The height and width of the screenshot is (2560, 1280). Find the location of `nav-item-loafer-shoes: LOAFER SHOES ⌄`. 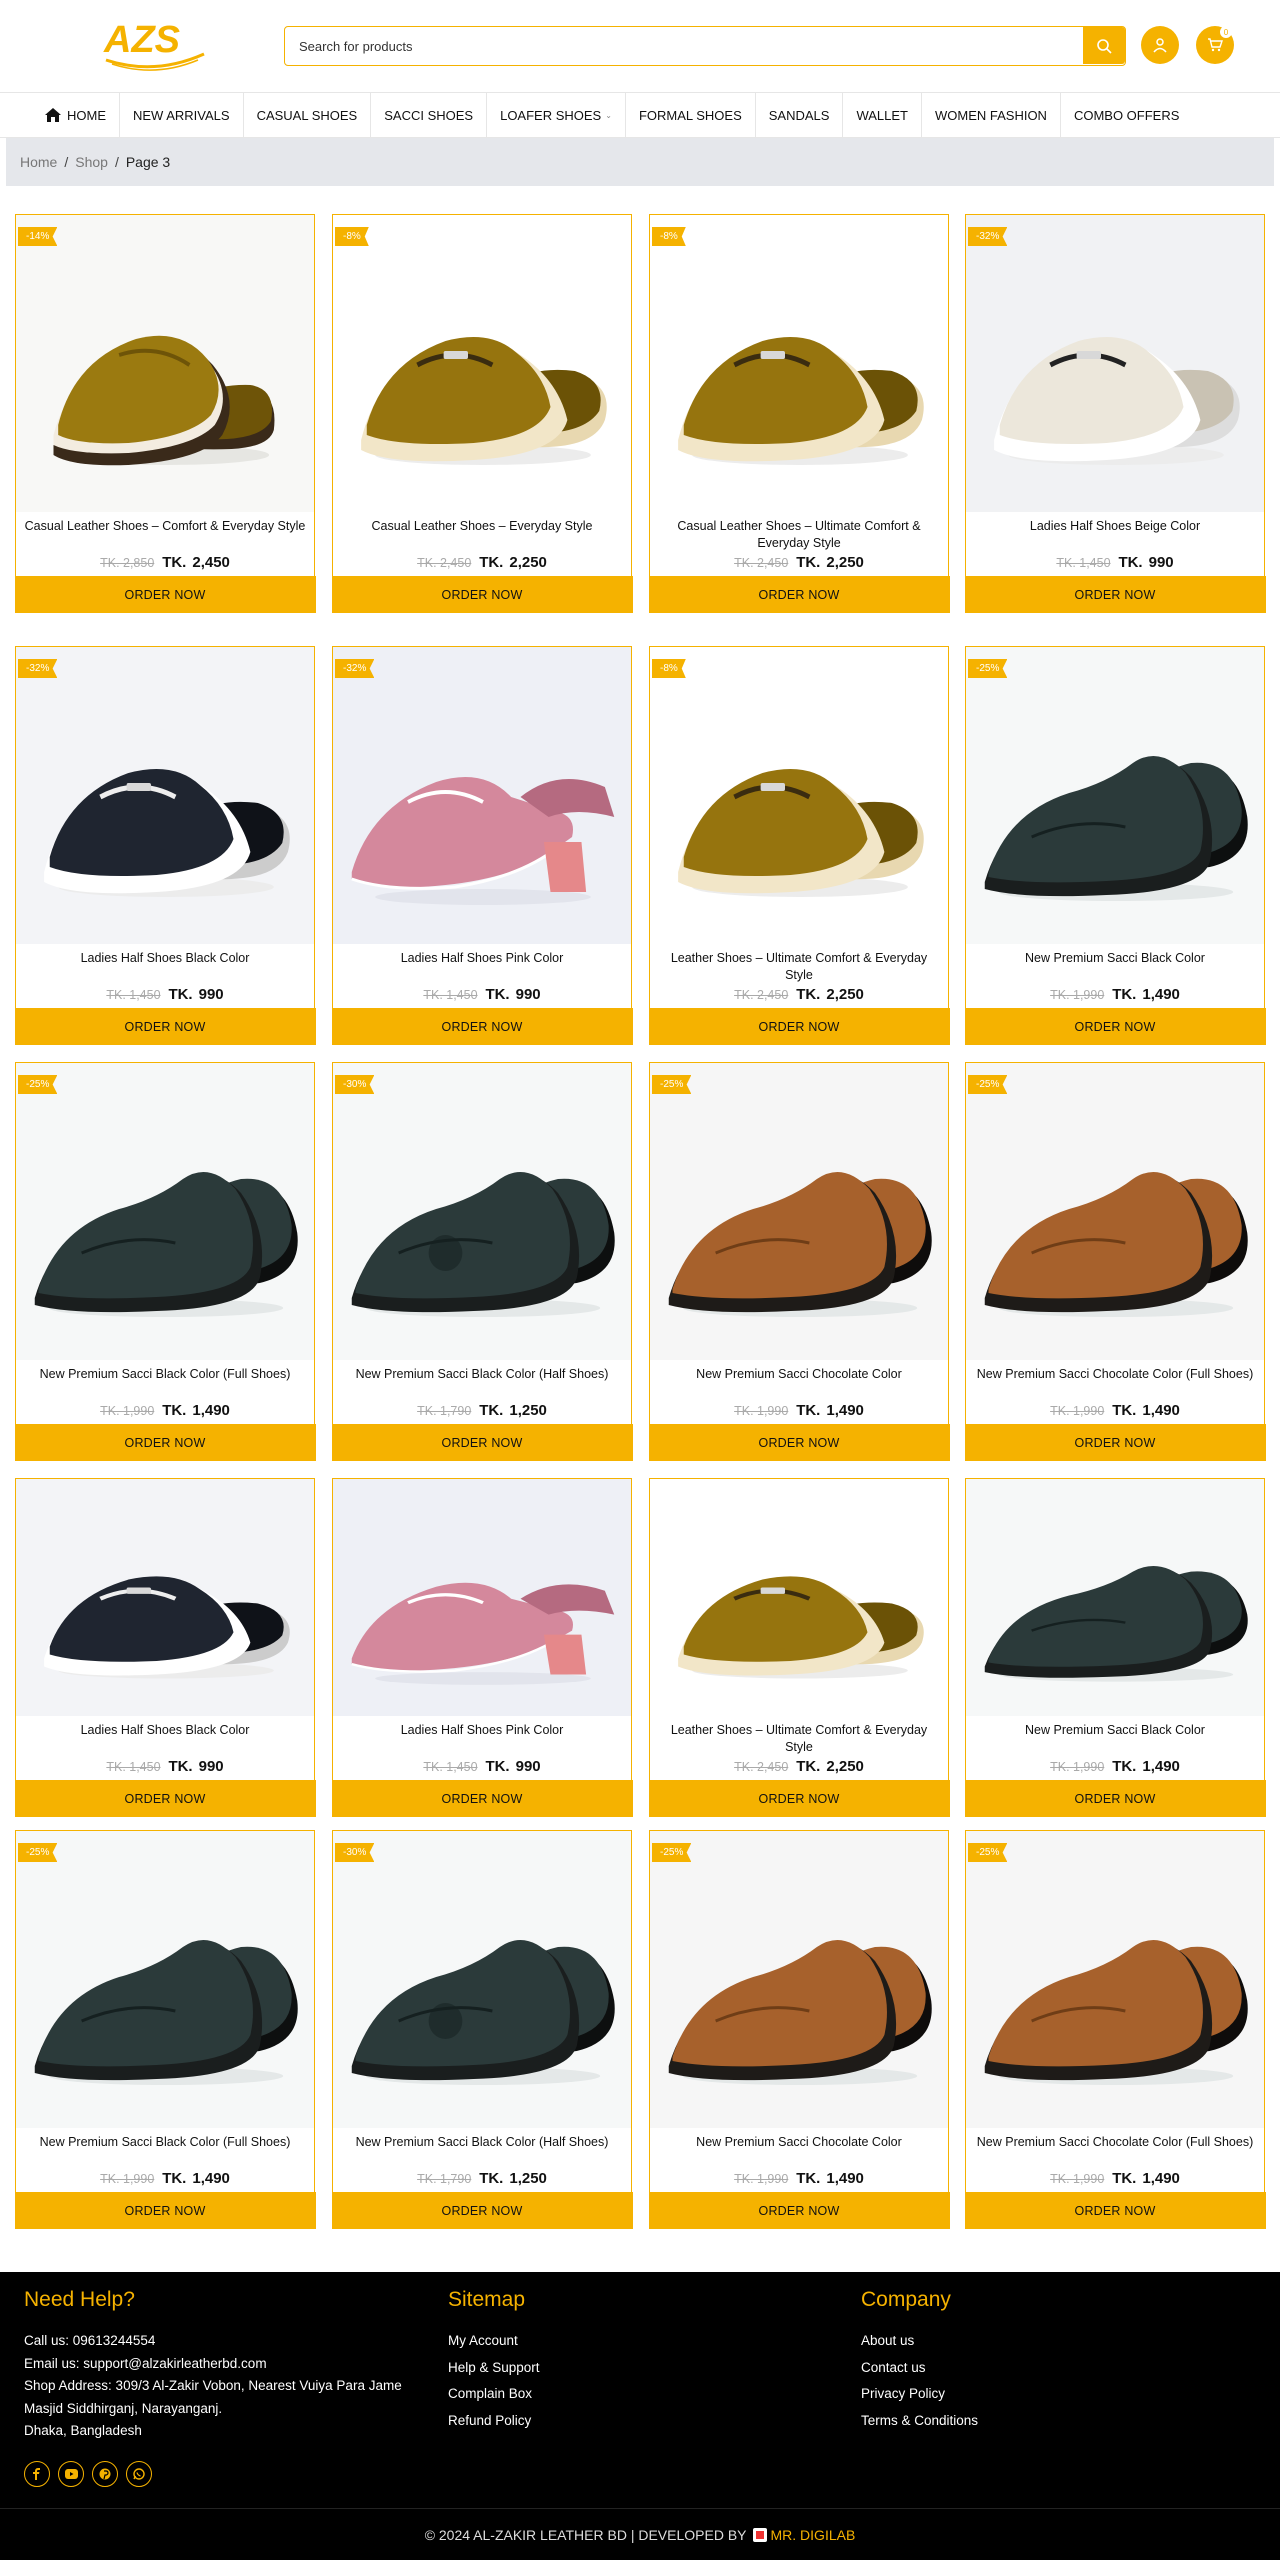

nav-item-loafer-shoes: LOAFER SHOES ⌄ is located at coordinates (556, 115).